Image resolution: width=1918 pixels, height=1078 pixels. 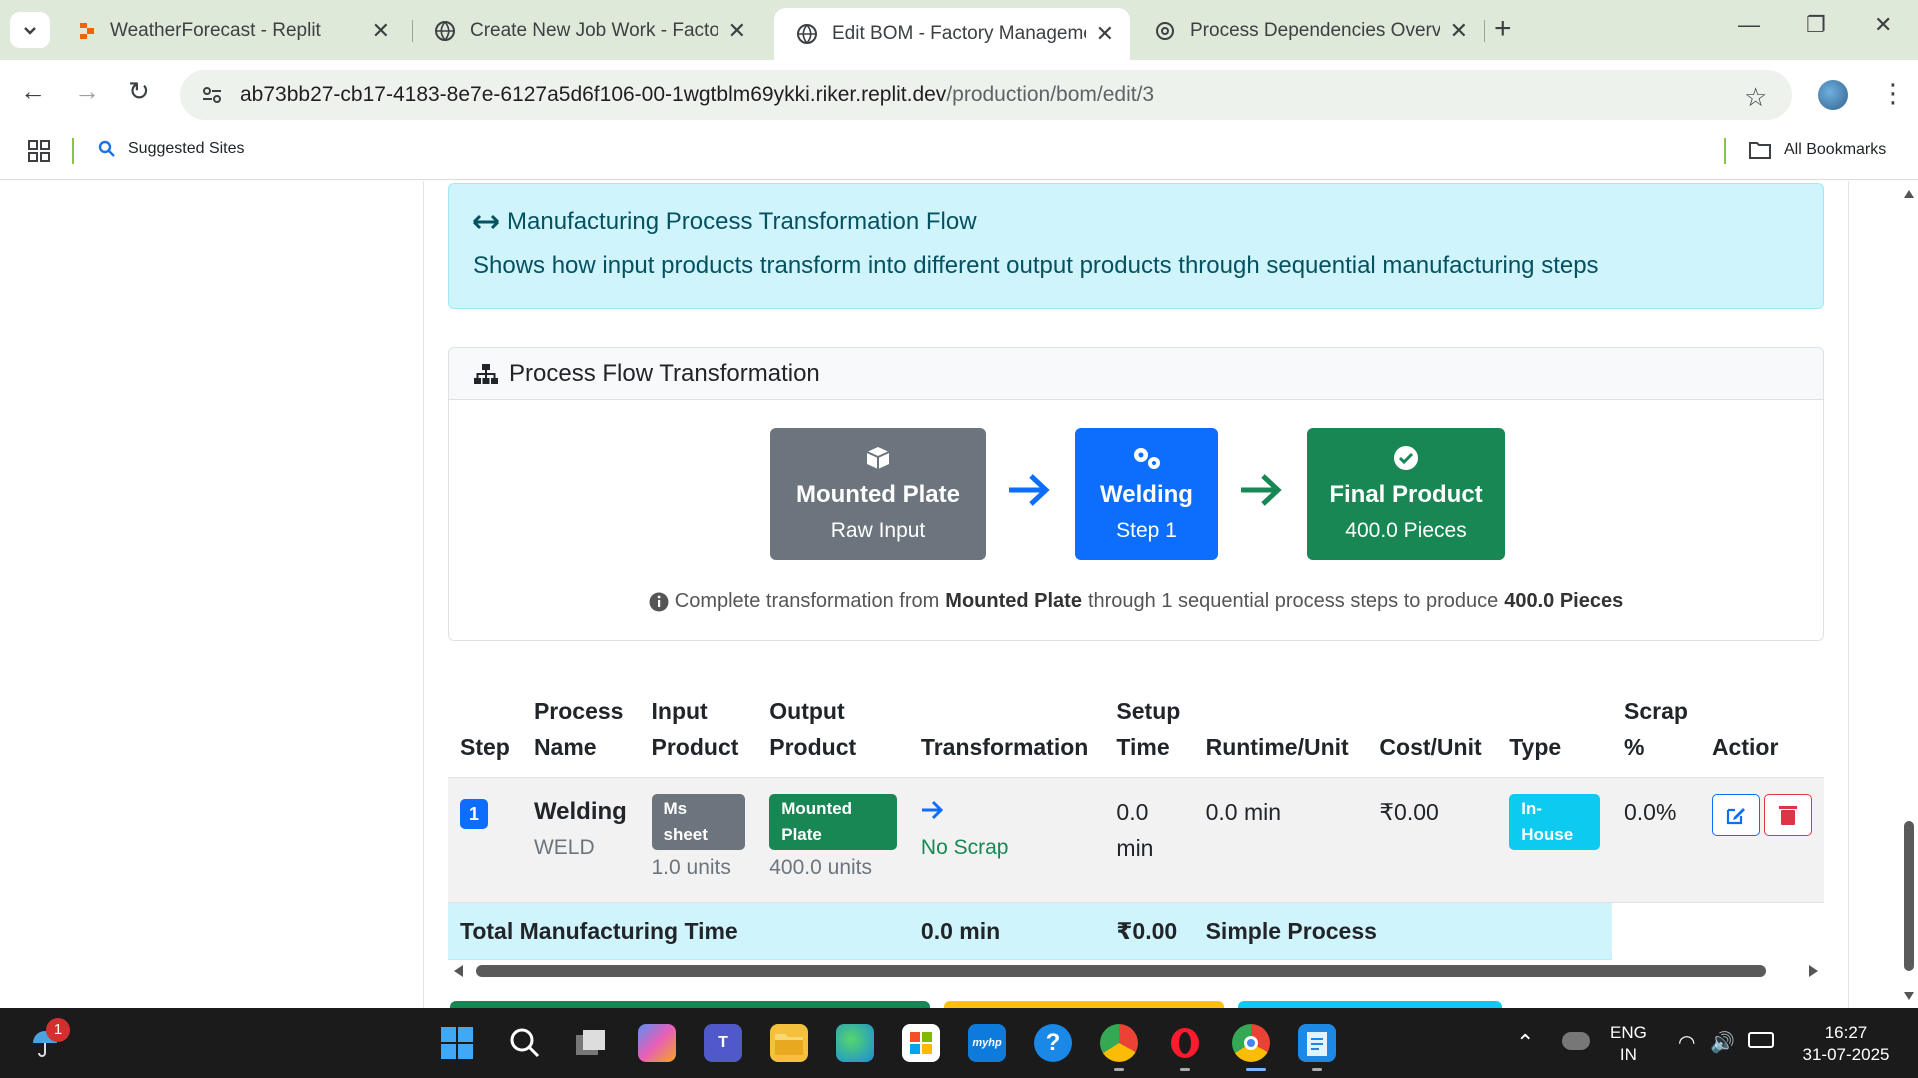 What do you see at coordinates (1119, 1043) in the screenshot?
I see `chrome-profile-app` at bounding box center [1119, 1043].